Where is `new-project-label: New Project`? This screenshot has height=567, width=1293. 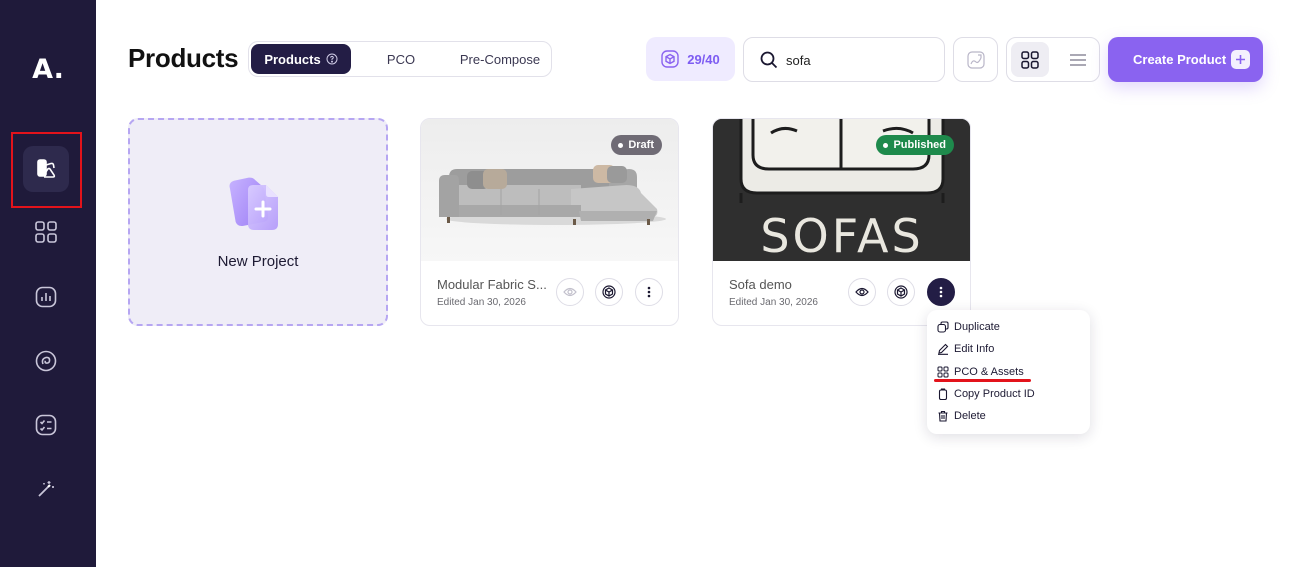
new-project-label: New Project is located at coordinates (258, 261).